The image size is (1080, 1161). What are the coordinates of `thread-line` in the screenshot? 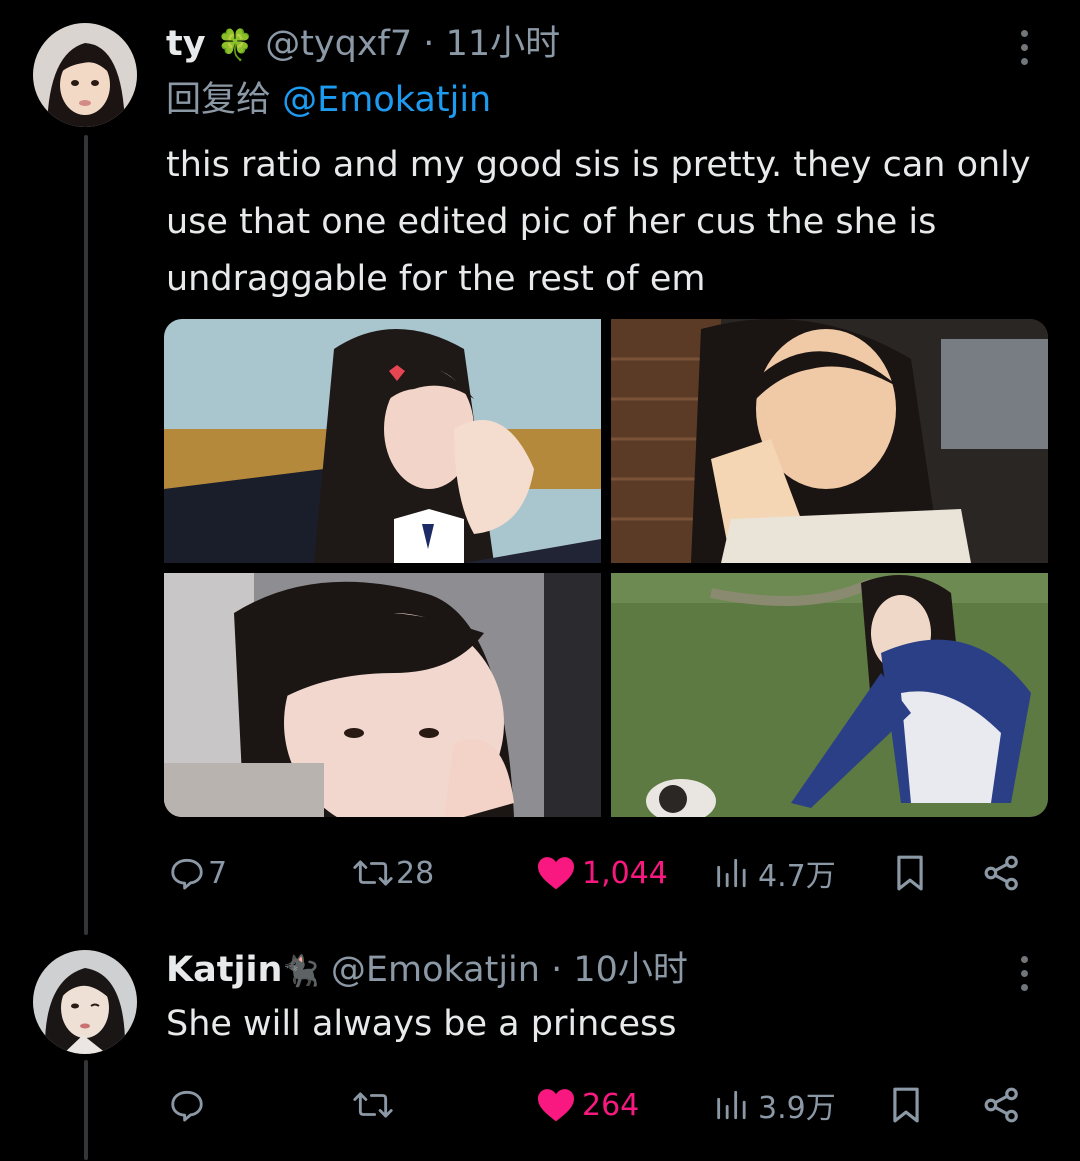 It's located at (86, 535).